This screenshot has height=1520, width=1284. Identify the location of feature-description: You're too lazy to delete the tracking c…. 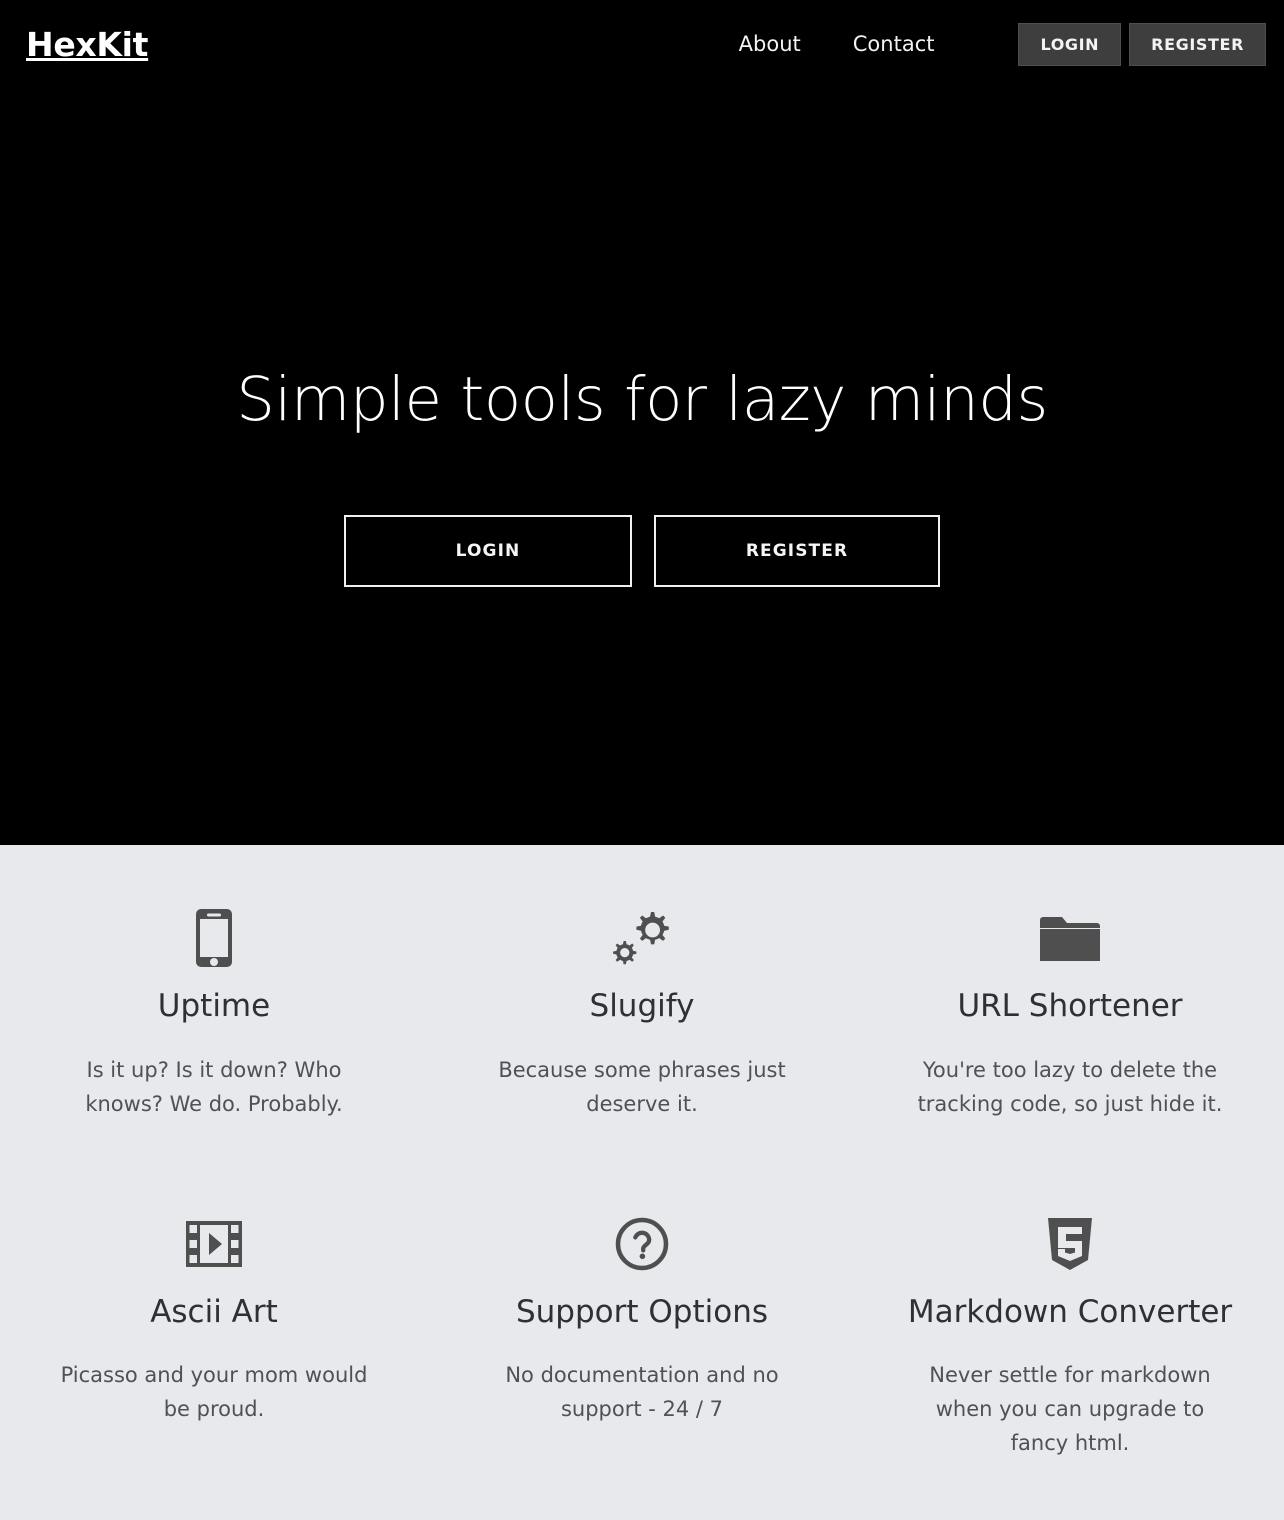
(1070, 1086).